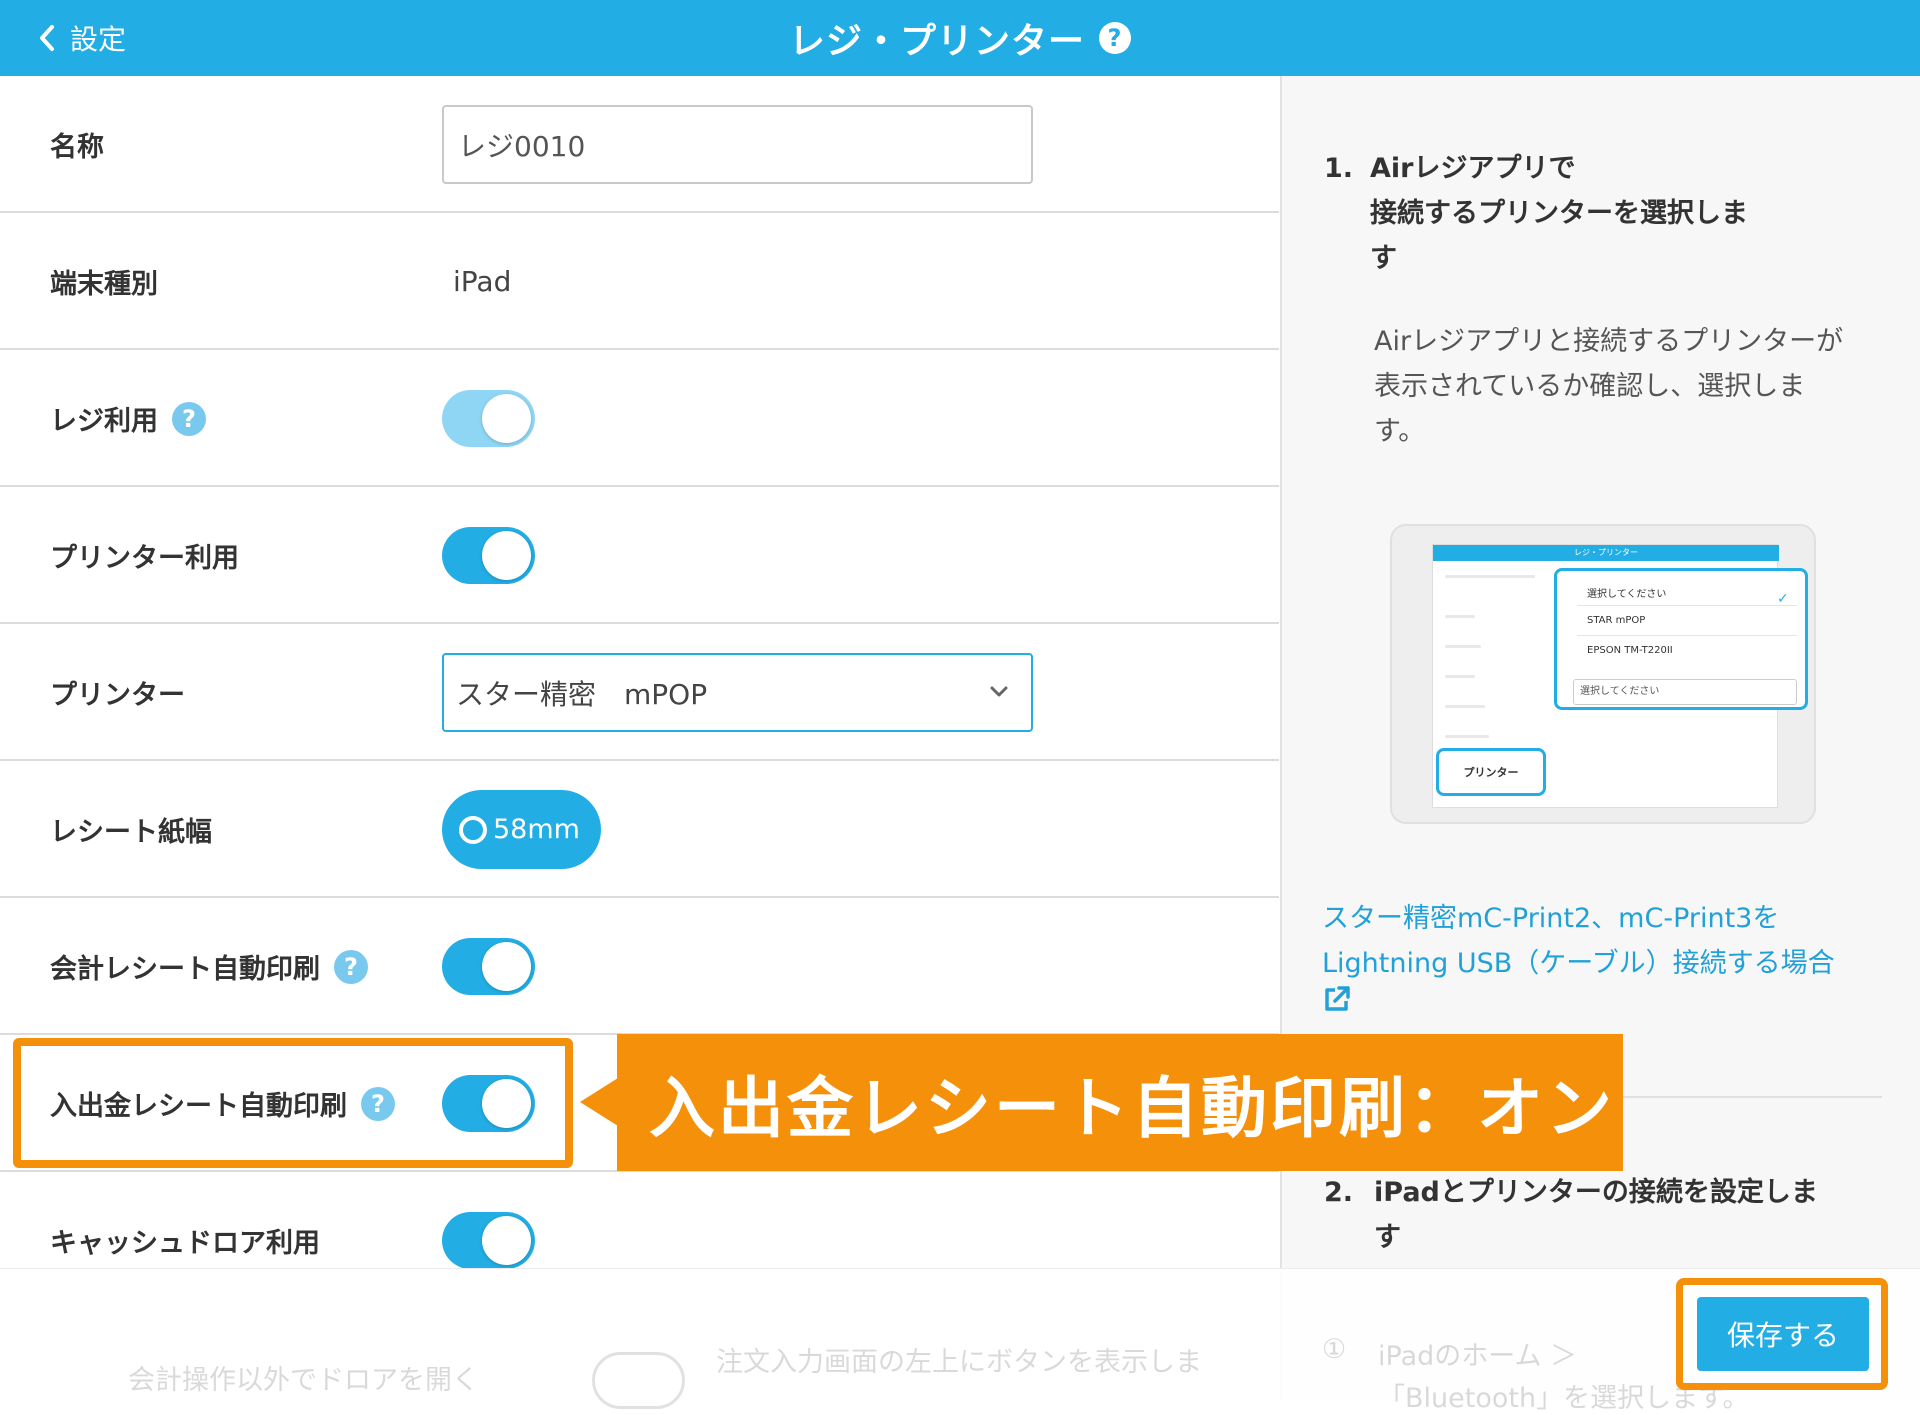 This screenshot has height=1415, width=1920. I want to click on page-title: レジ・プリンター ?, so click(960, 38).